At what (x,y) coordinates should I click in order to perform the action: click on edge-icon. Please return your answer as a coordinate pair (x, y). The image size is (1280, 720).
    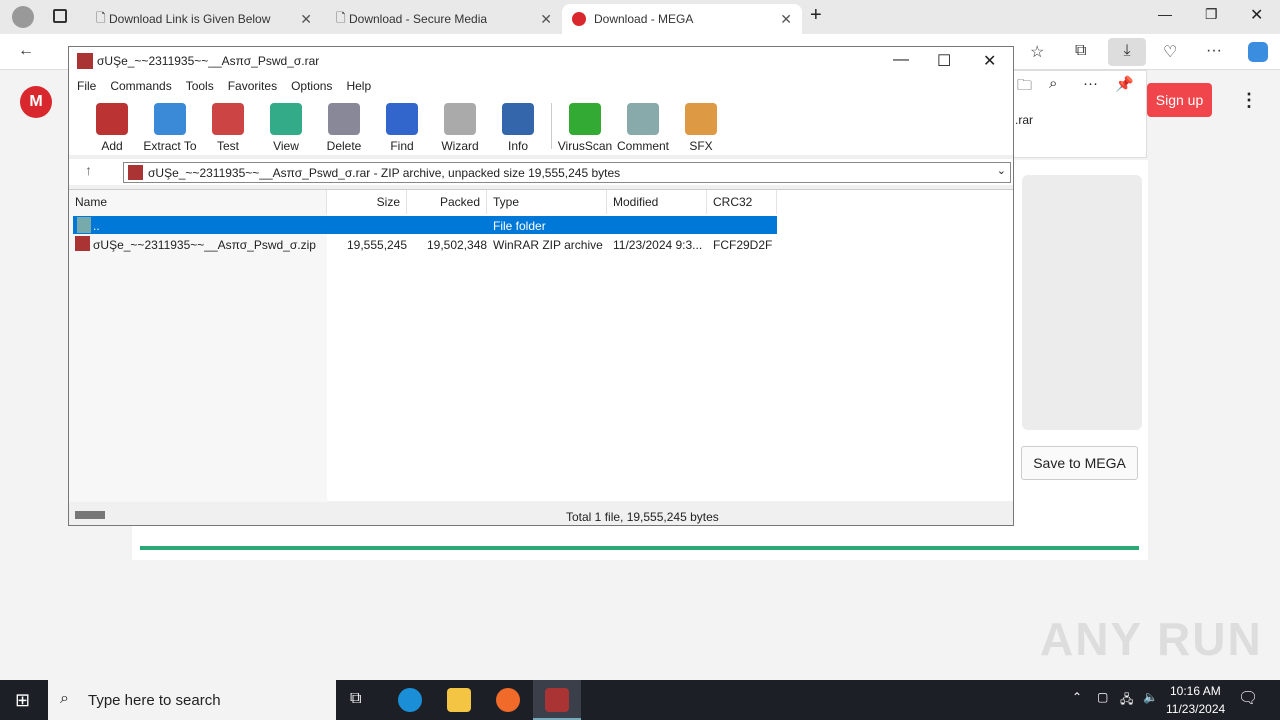
    Looking at the image, I should click on (410, 700).